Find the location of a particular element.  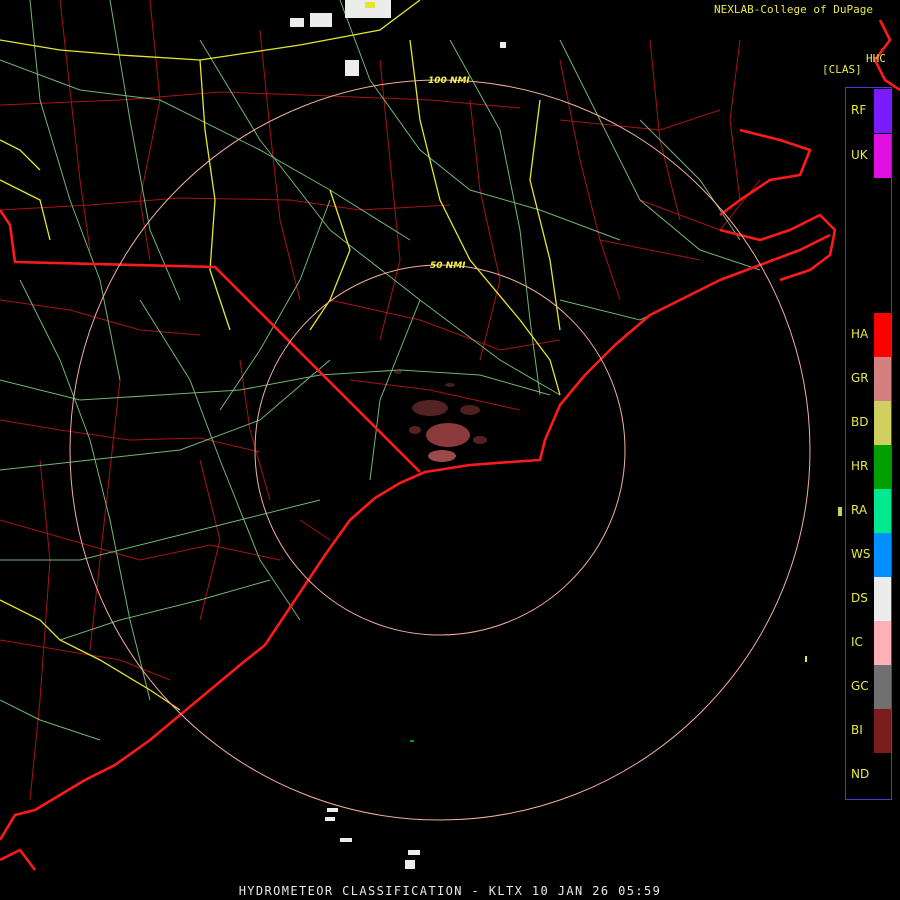

legend-label-gr: GR is located at coordinates (860, 378).